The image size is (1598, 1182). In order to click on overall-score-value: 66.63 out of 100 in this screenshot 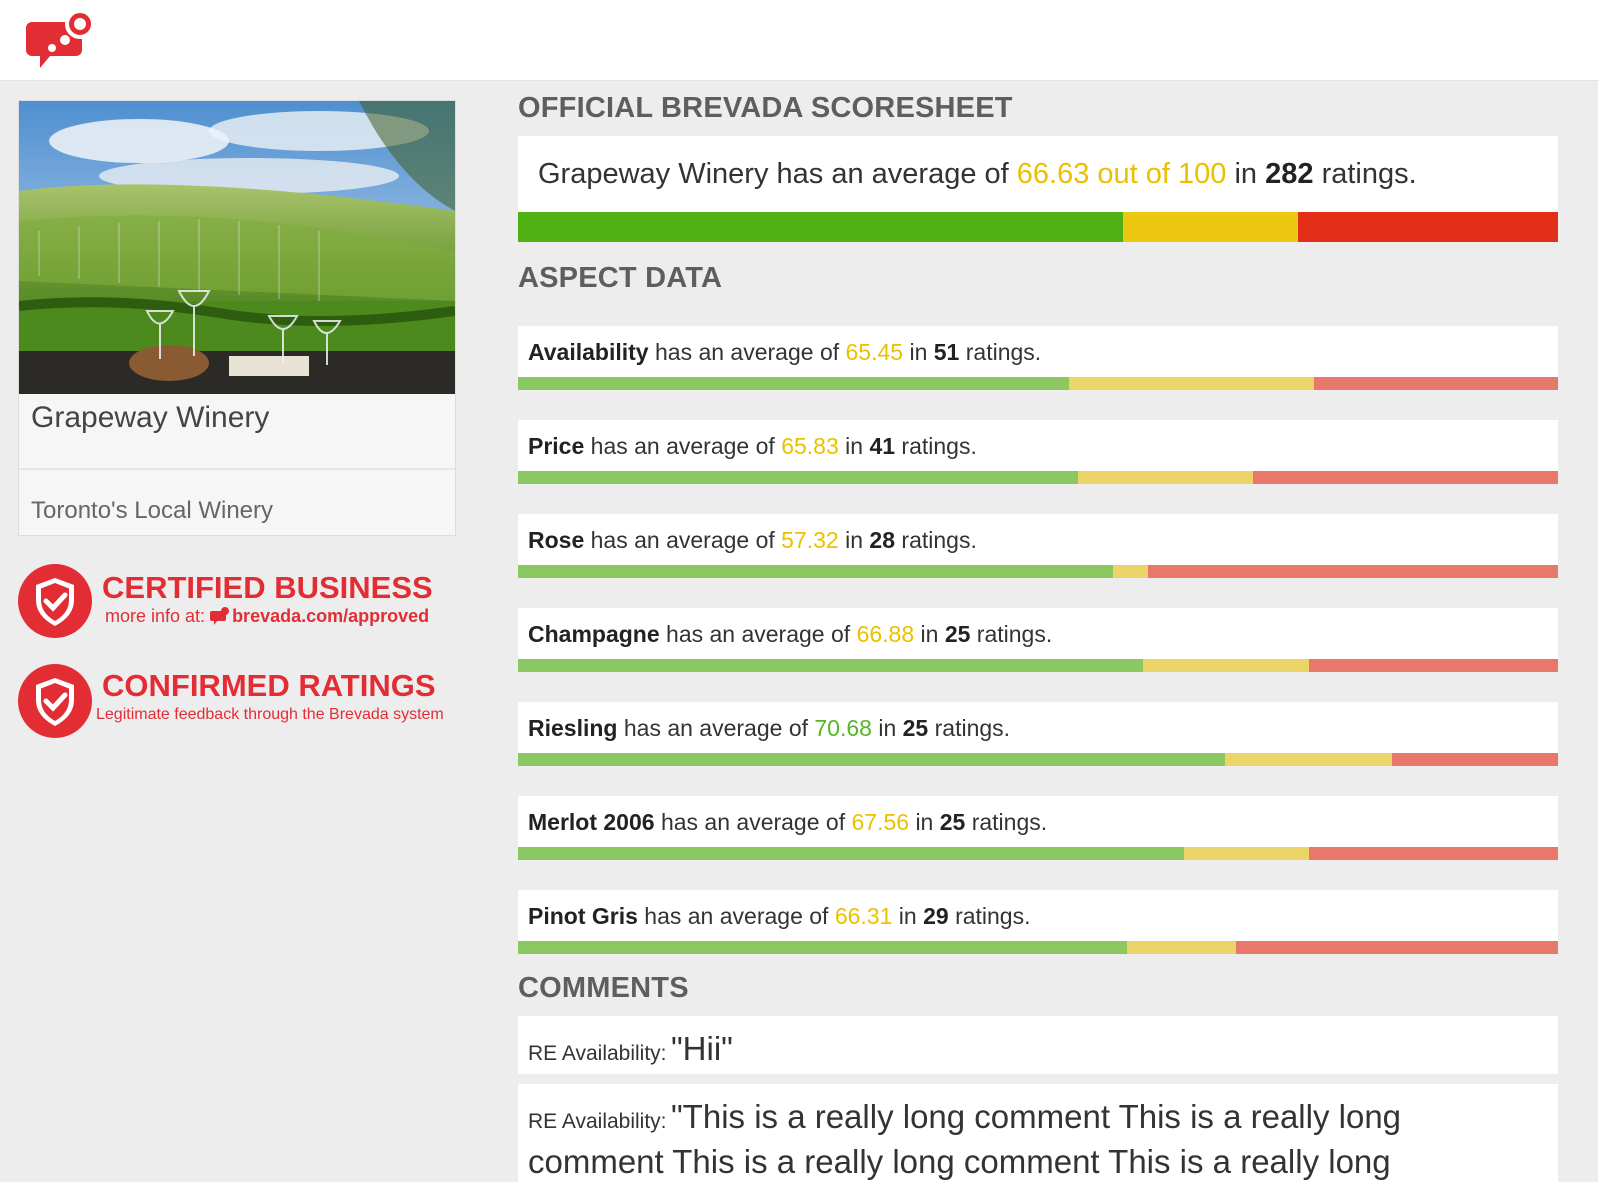, I will do `click(1121, 174)`.